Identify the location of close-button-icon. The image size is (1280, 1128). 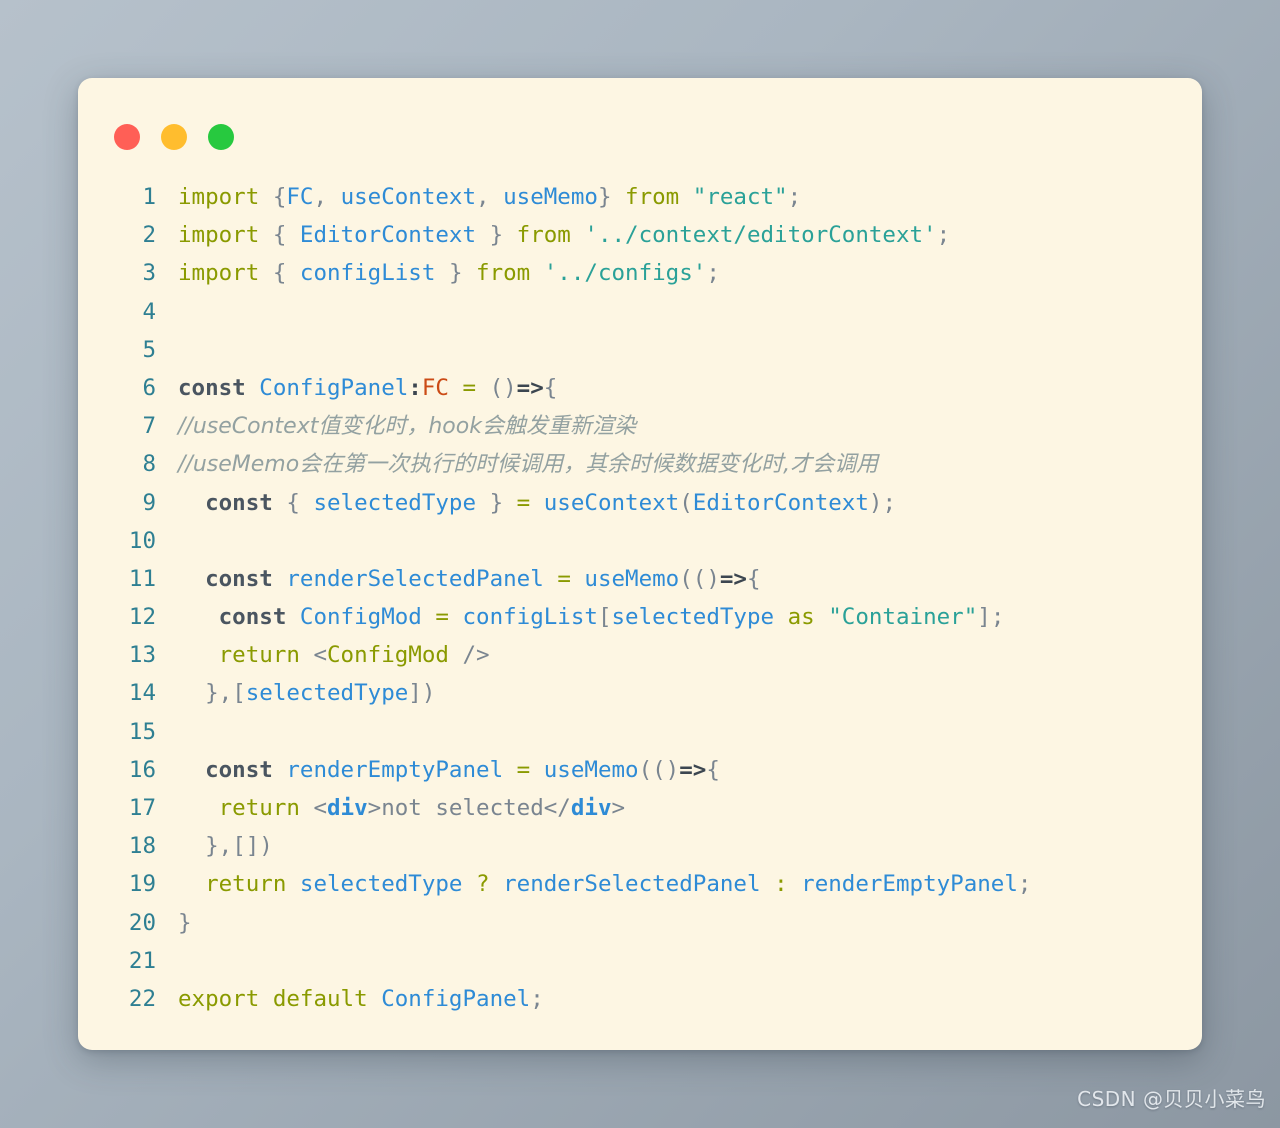
(127, 137).